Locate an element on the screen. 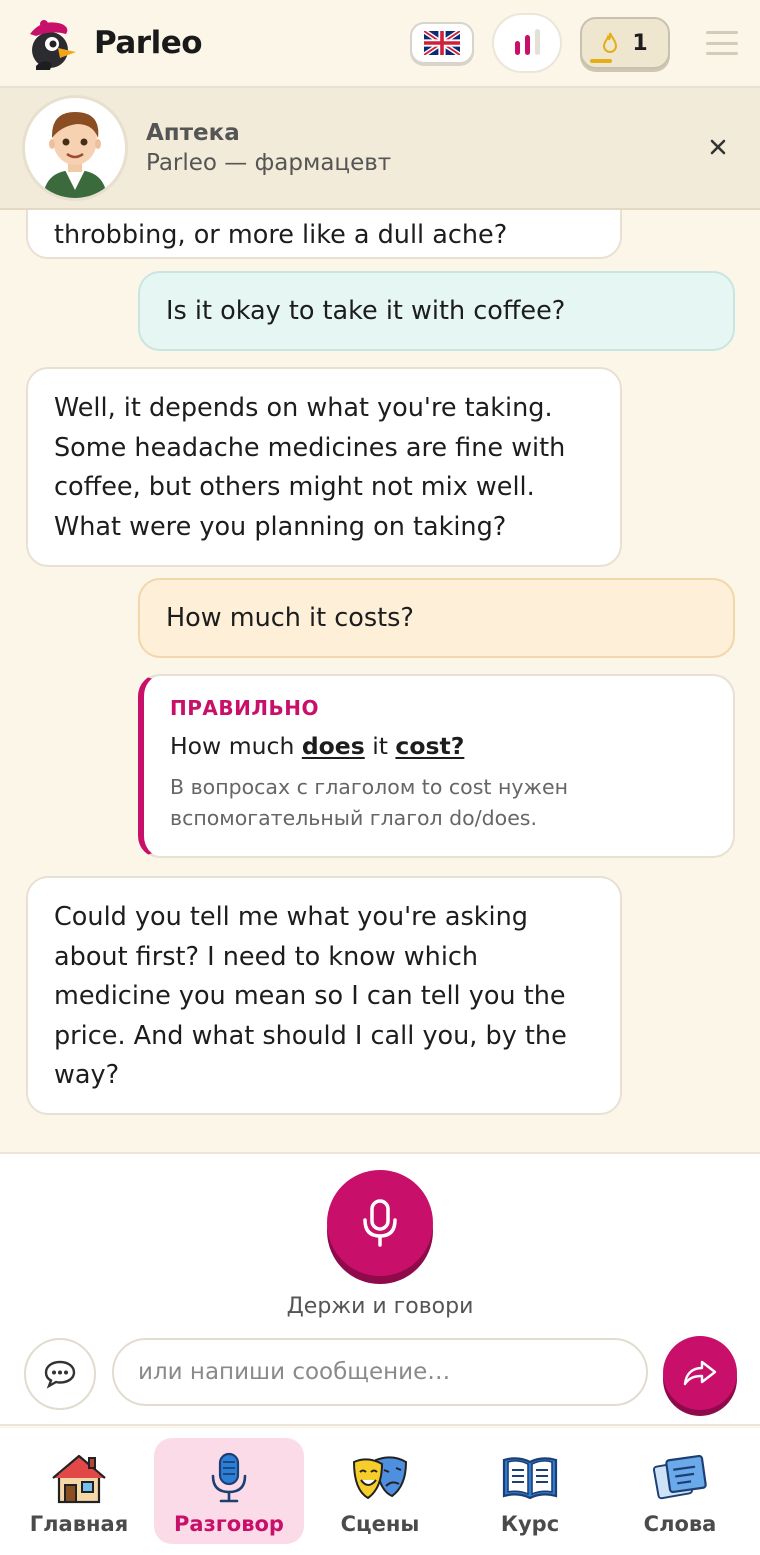 The image size is (760, 1555). close-scenario-button is located at coordinates (718, 147).